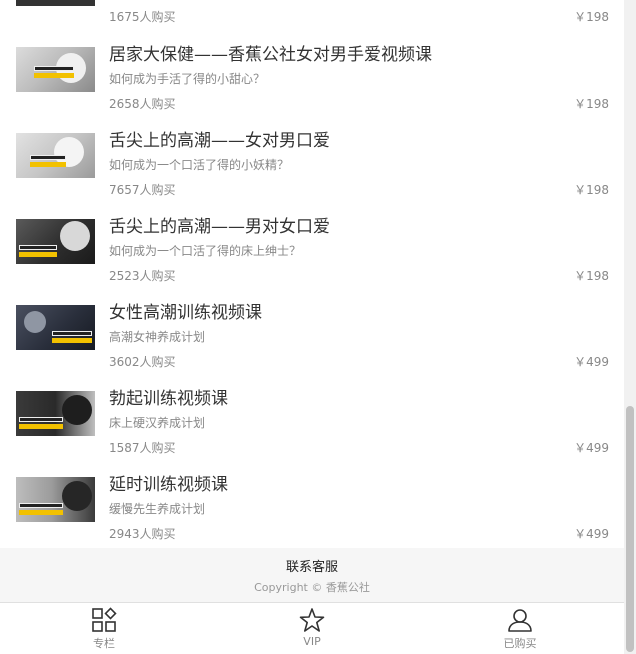 The image size is (636, 654). I want to click on buyer-count: 1587人购买, so click(142, 448).